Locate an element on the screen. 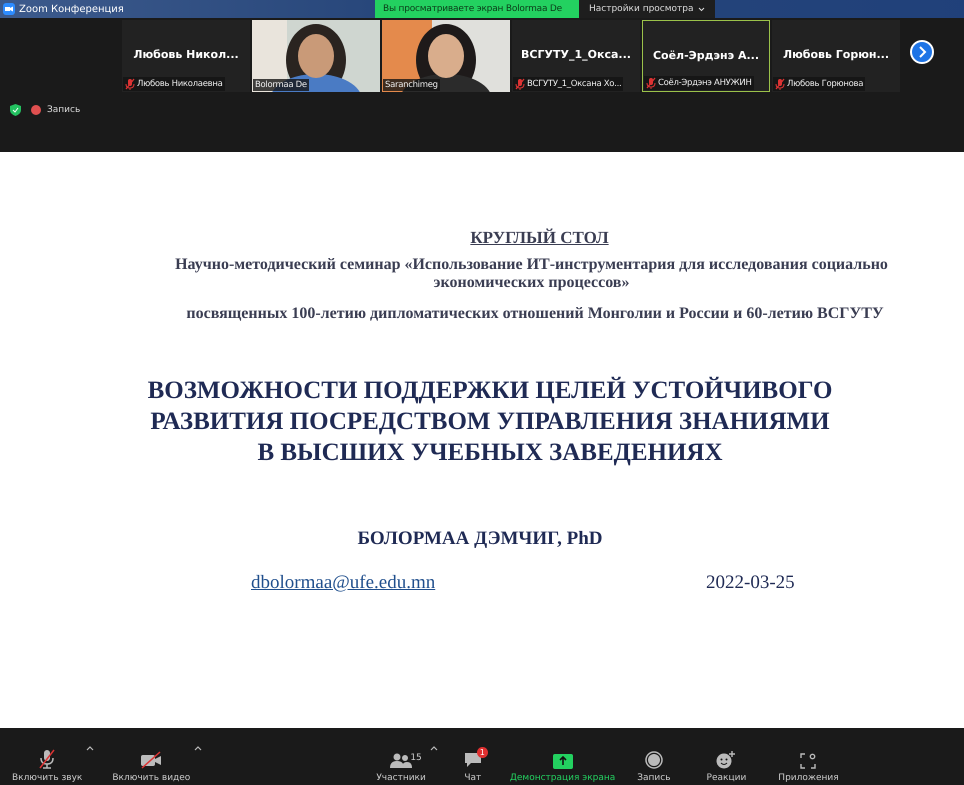  share-screen-icon is located at coordinates (562, 761).